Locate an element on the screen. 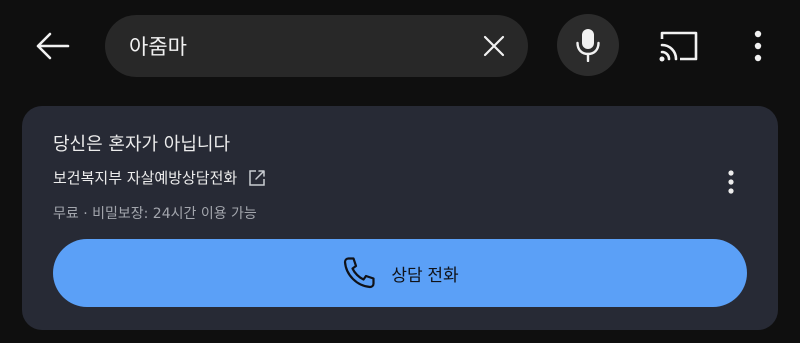 This screenshot has height=343, width=800. clear-search-button is located at coordinates (494, 46).